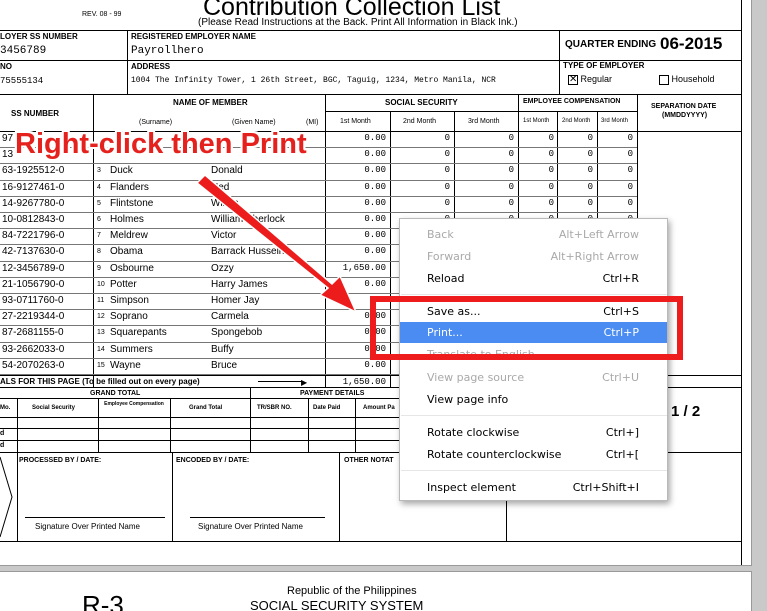  I want to click on menu-item-inspect-element: Inspect element Ctrl+Shift+I, so click(533, 487).